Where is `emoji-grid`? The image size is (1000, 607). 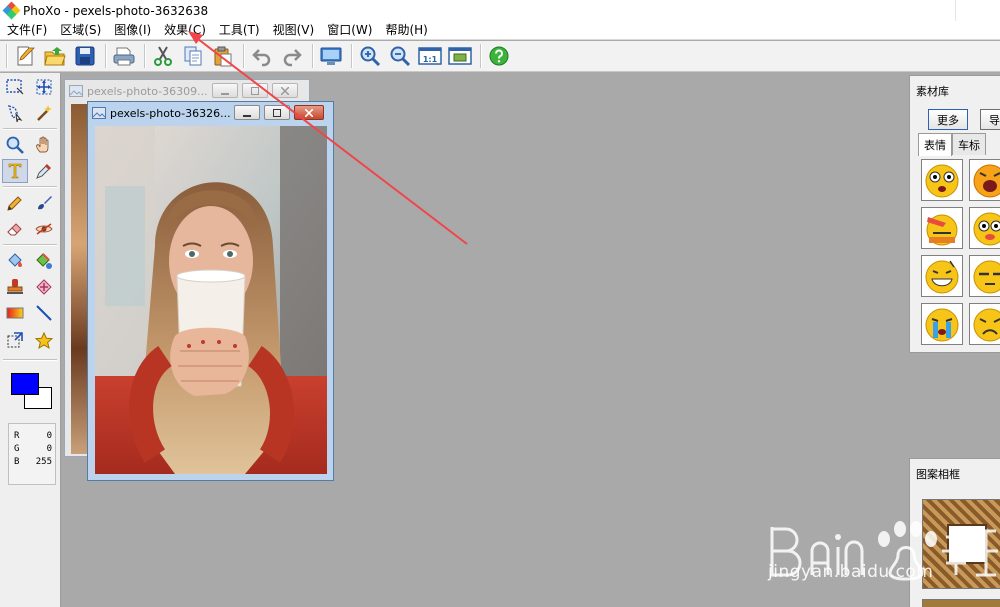 emoji-grid is located at coordinates (959, 254).